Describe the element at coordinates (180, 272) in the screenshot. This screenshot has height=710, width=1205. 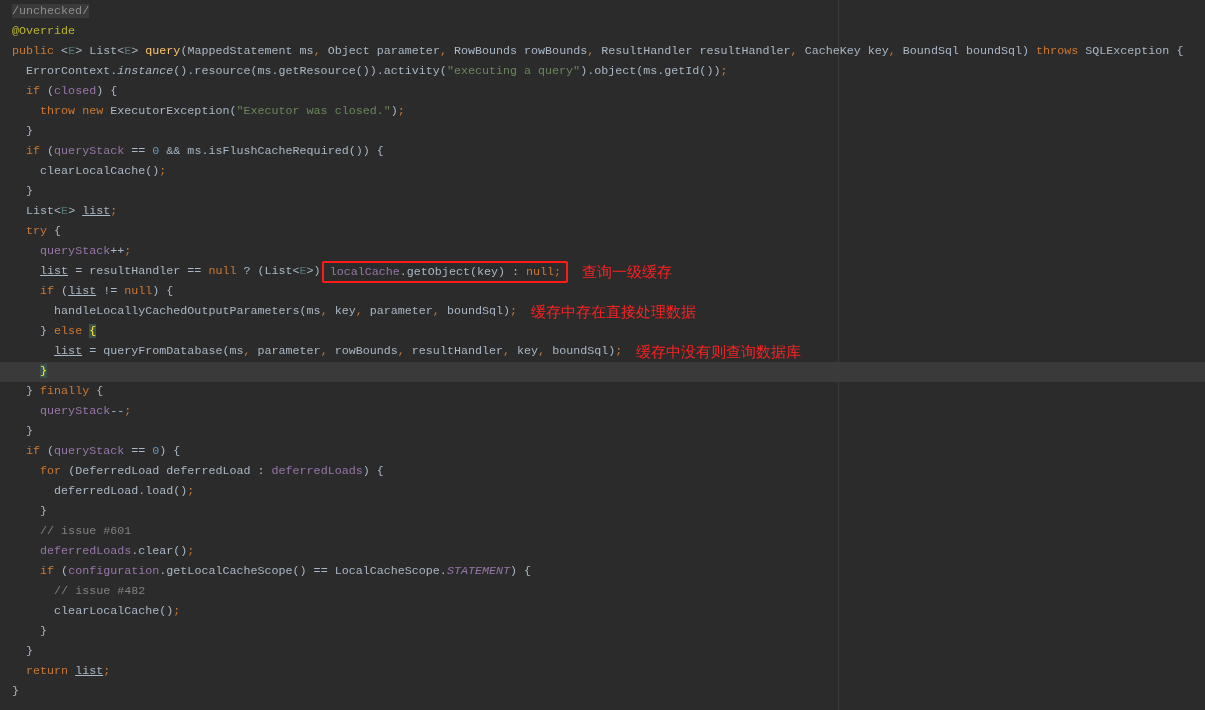
I see `code-line: list = resultHandler == null ? (List<E>)` at that location.